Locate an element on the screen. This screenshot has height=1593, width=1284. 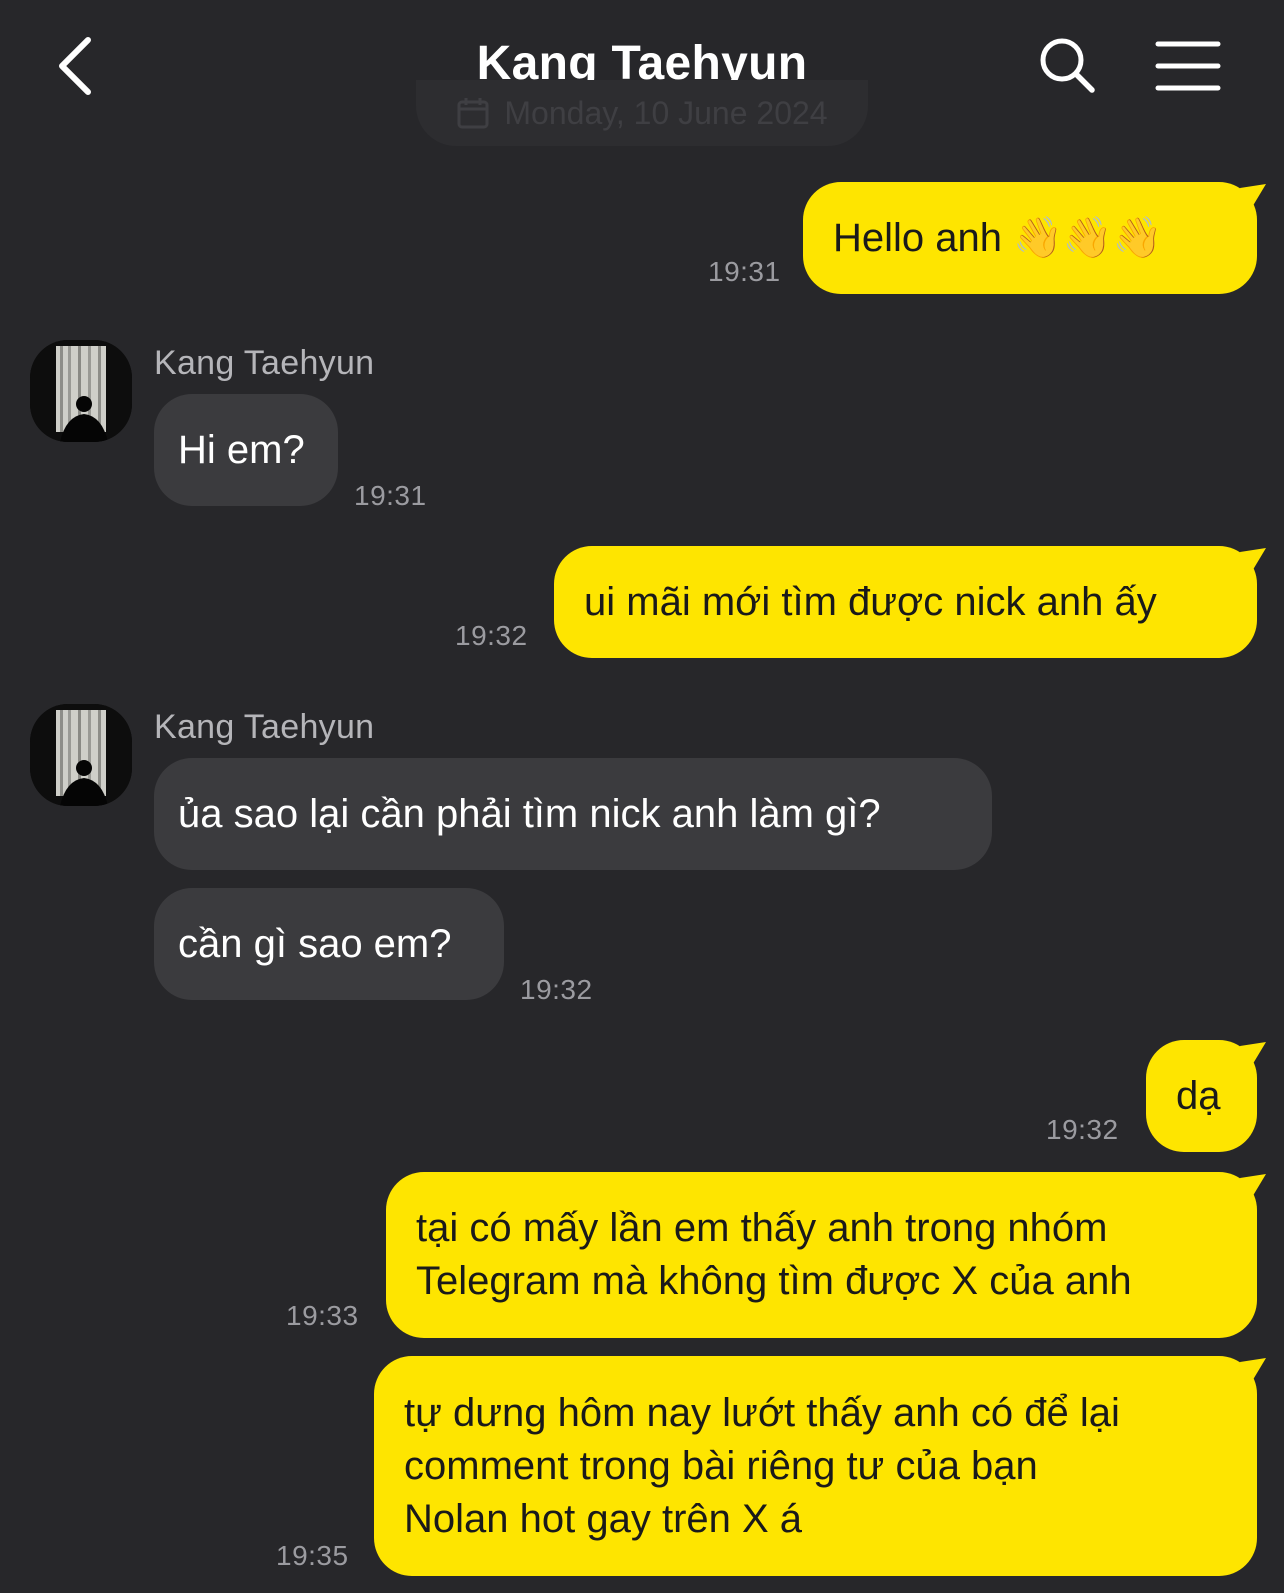
hamburger-menu-icon is located at coordinates (1188, 66).